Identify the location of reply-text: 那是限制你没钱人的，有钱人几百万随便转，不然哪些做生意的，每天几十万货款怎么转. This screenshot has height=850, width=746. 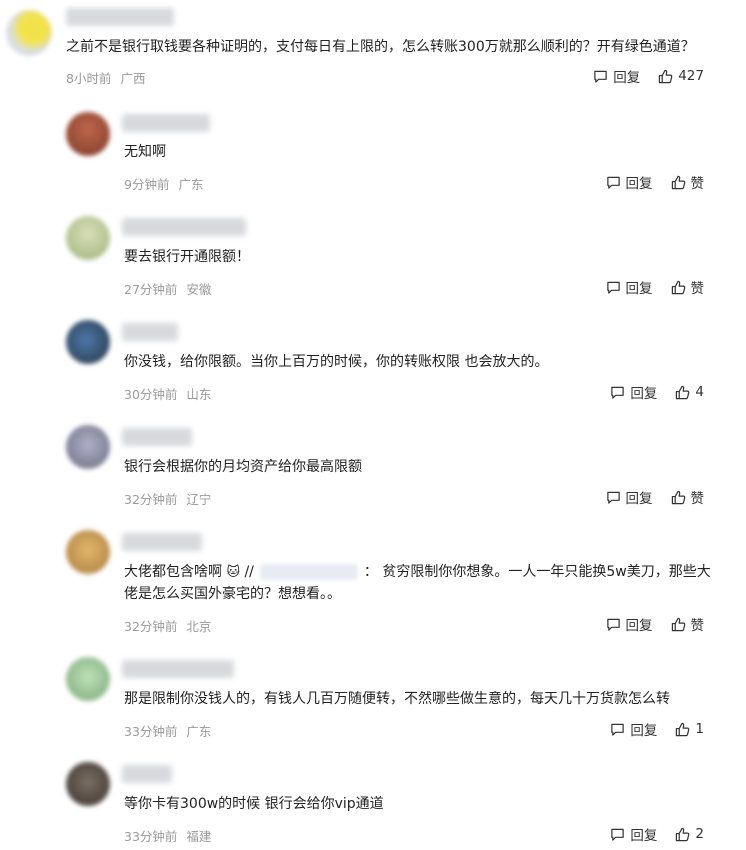
(397, 699).